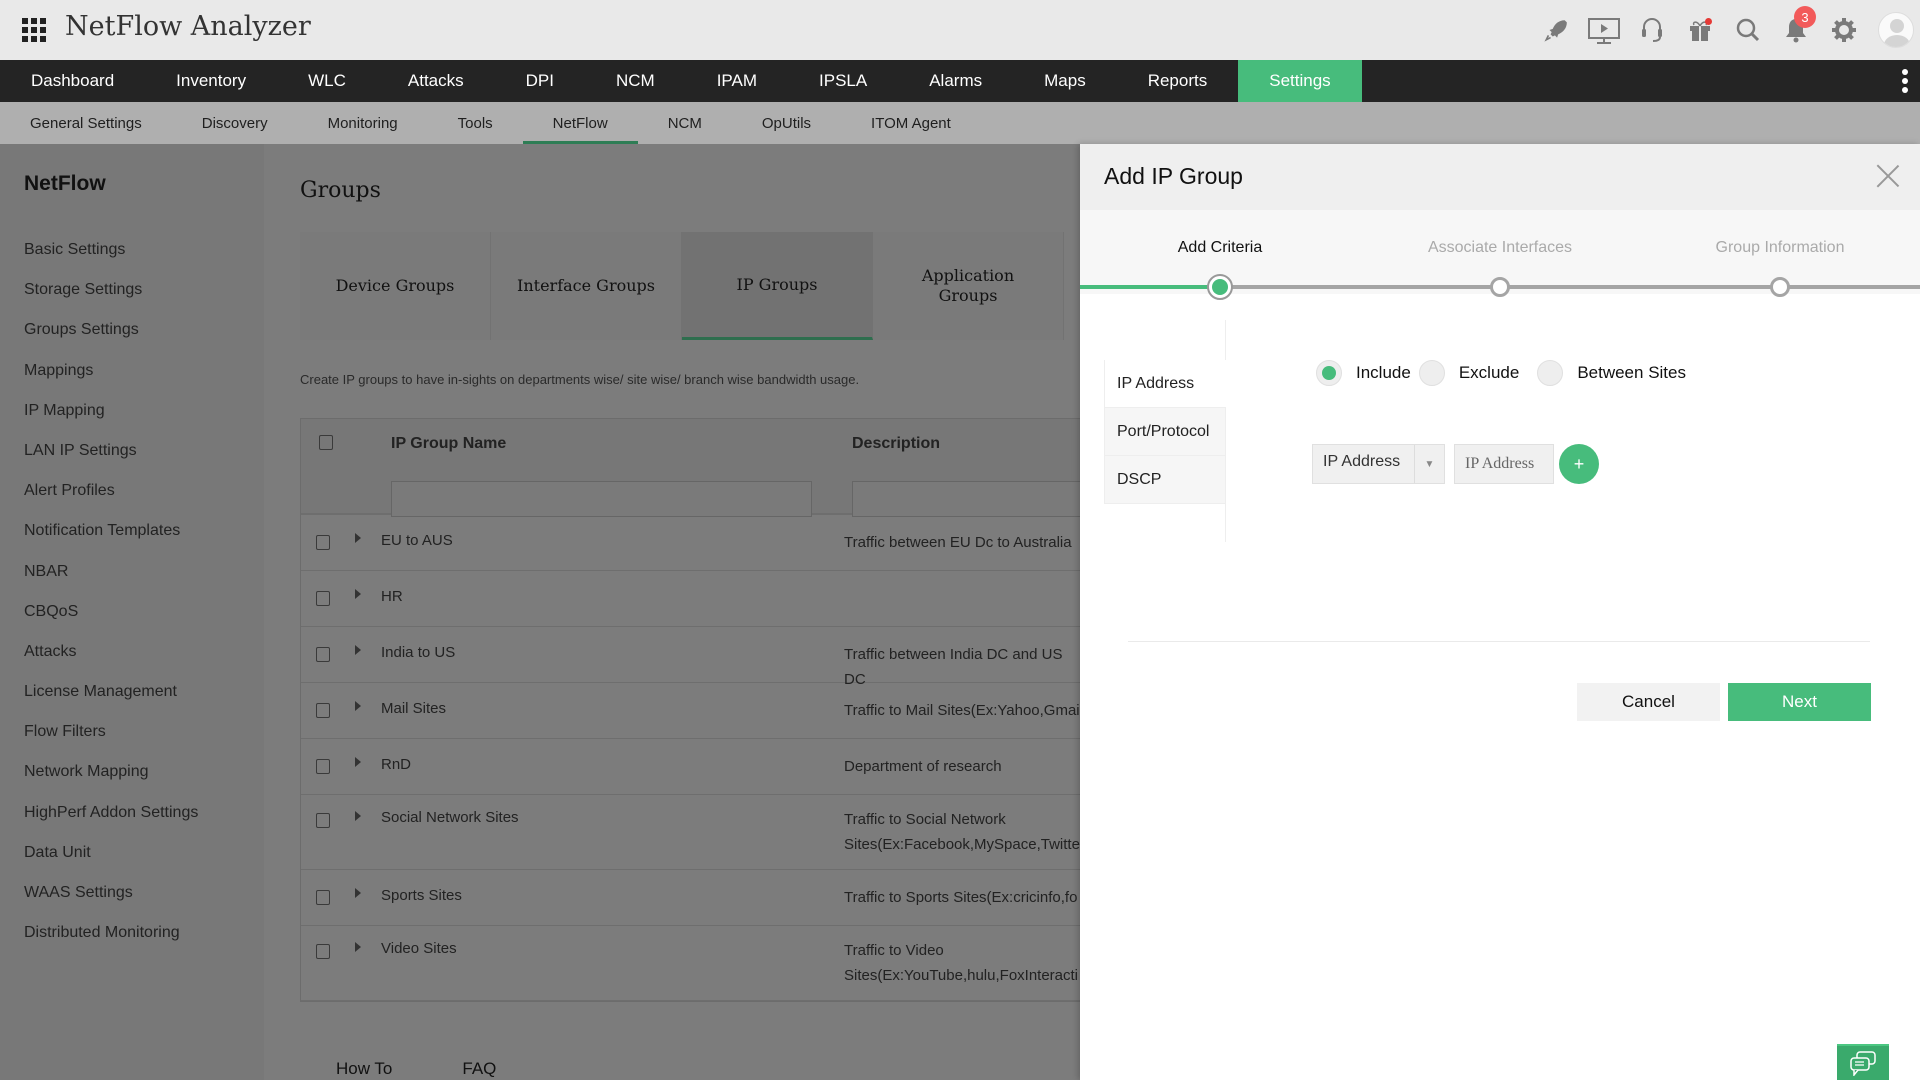 The height and width of the screenshot is (1080, 1920). Describe the element at coordinates (911, 123) in the screenshot. I see `subnav-itom-agent: ITOM Agent` at that location.